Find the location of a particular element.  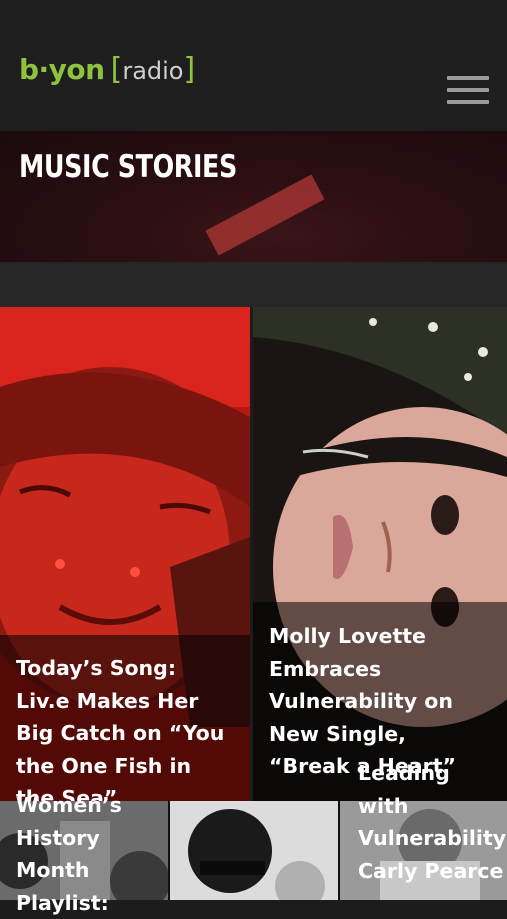

menu-bar-middle is located at coordinates (468, 90).